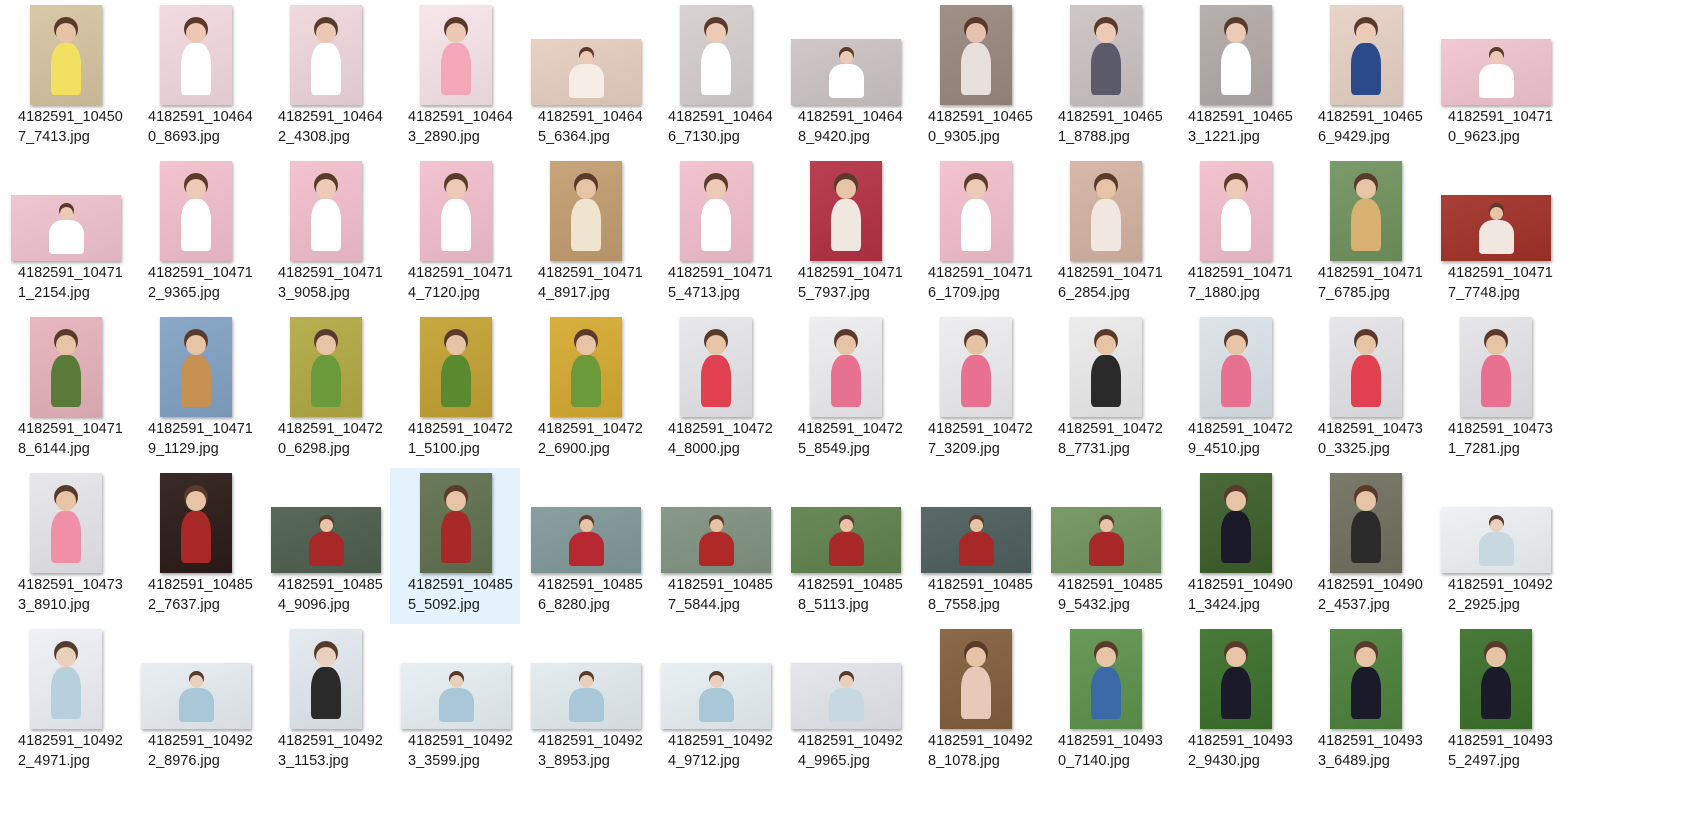  I want to click on file-item: 4182591_10471 5_4713.jpg, so click(715, 234).